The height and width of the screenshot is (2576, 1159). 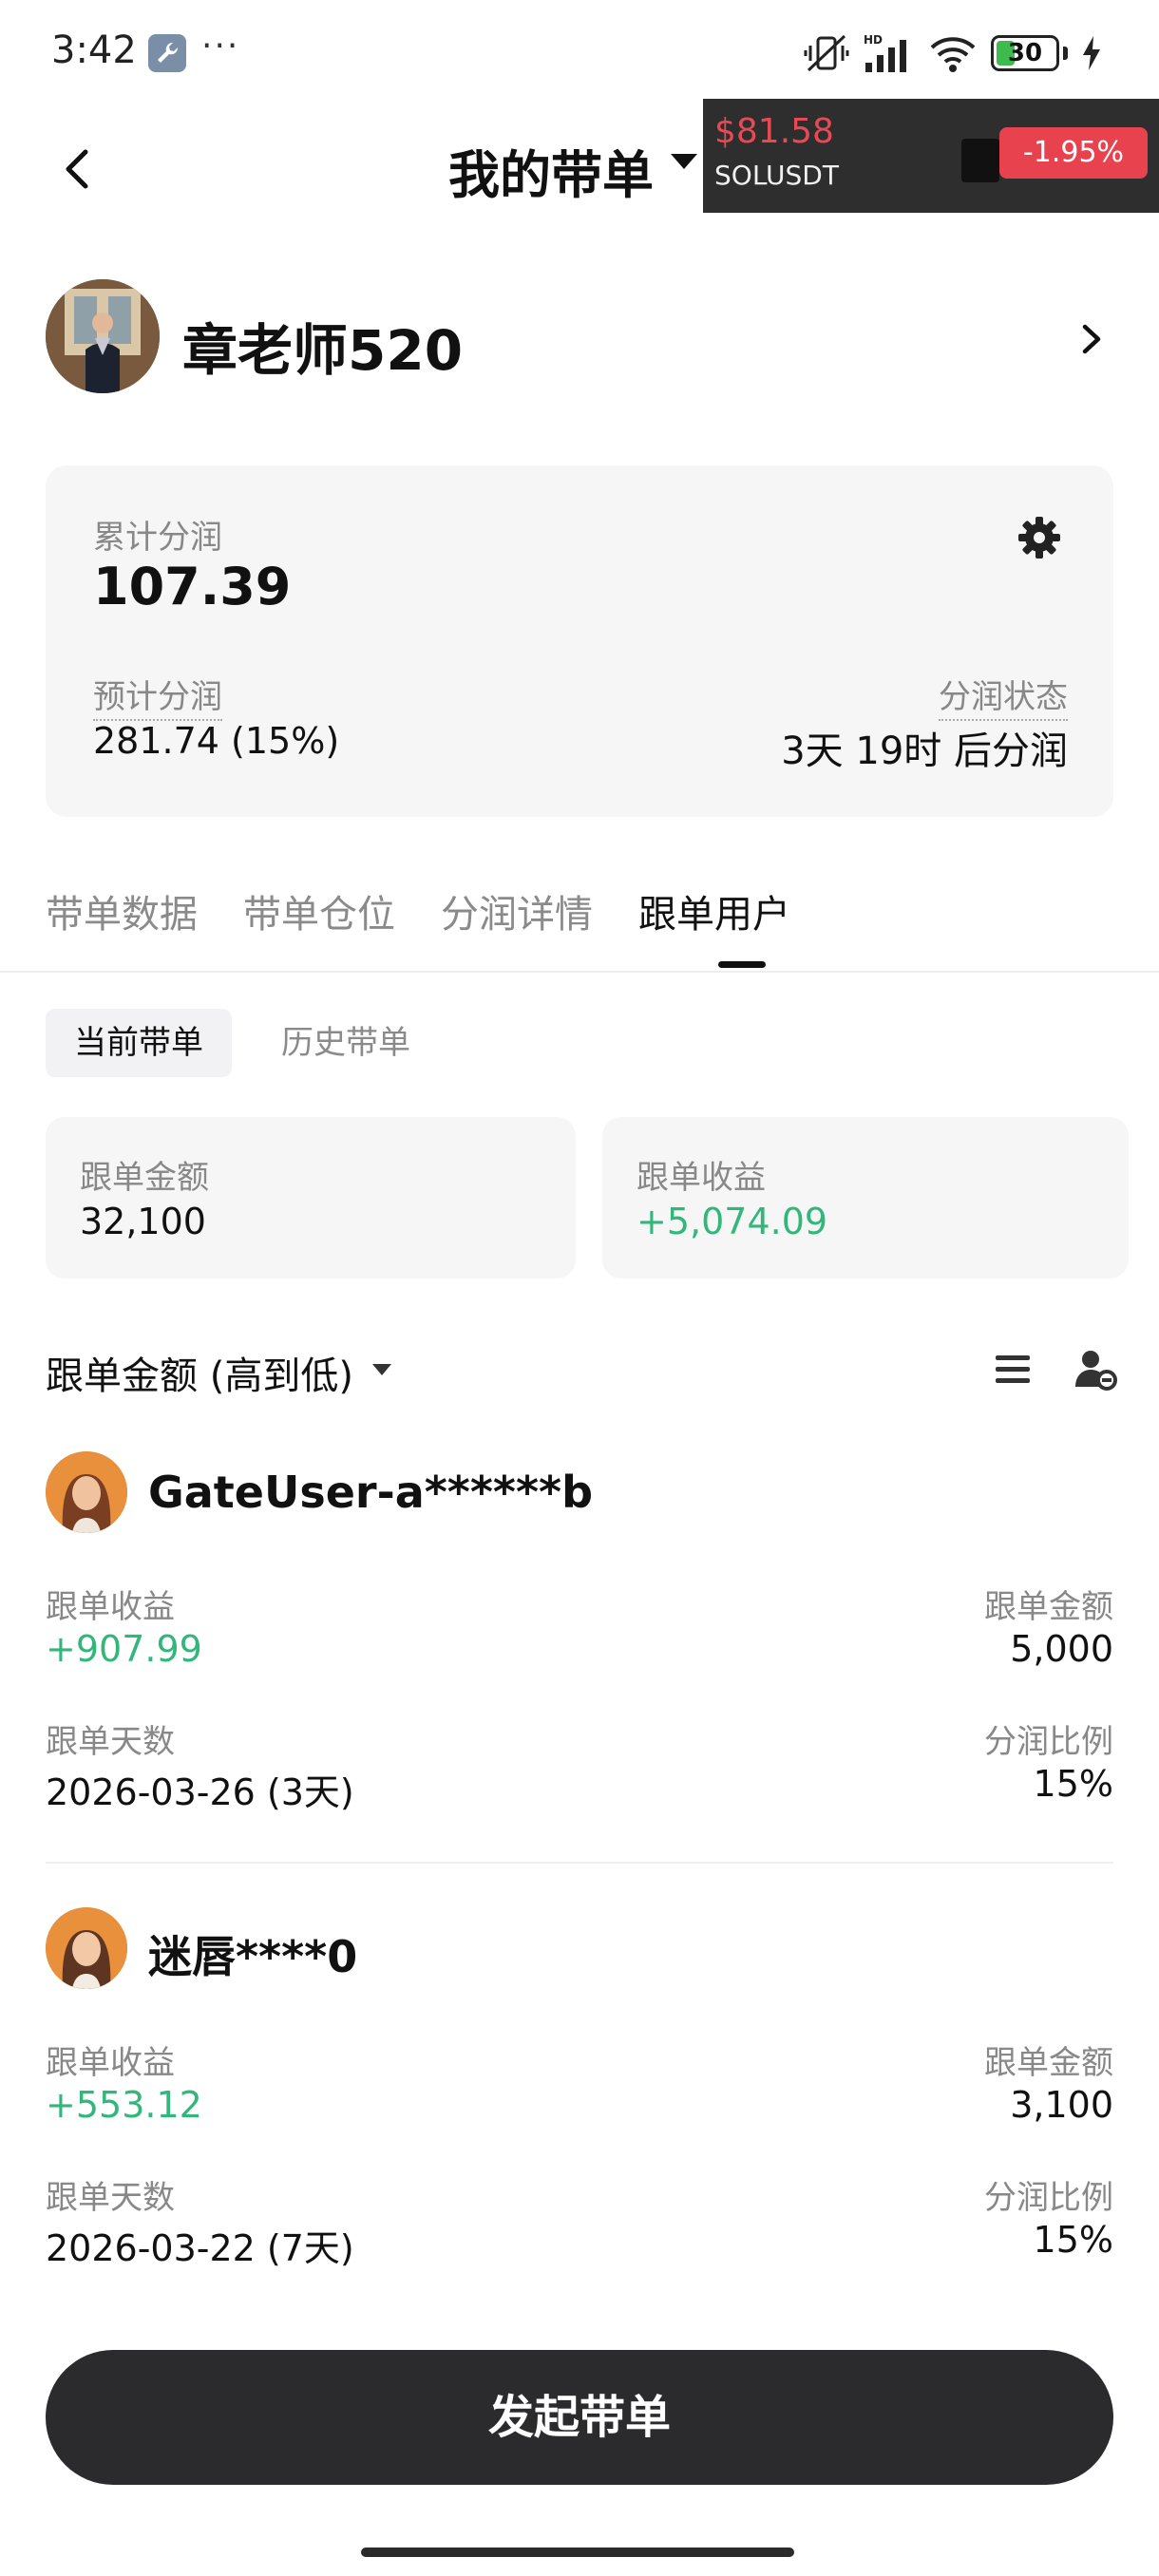 I want to click on battery-tip, so click(x=1065, y=53).